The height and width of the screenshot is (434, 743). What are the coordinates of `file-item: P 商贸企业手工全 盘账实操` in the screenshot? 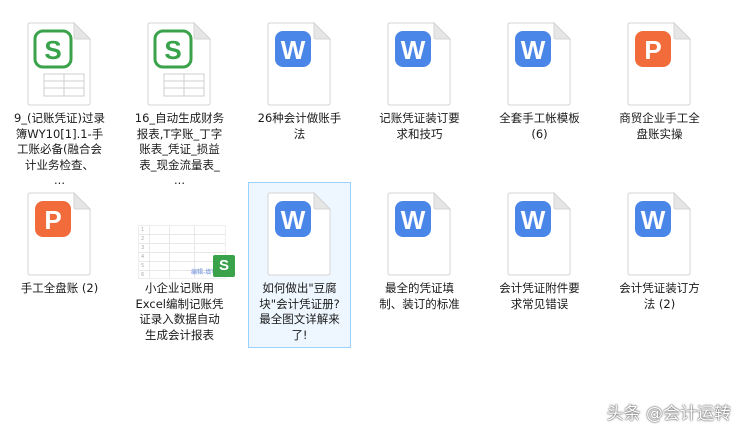 It's located at (659, 95).